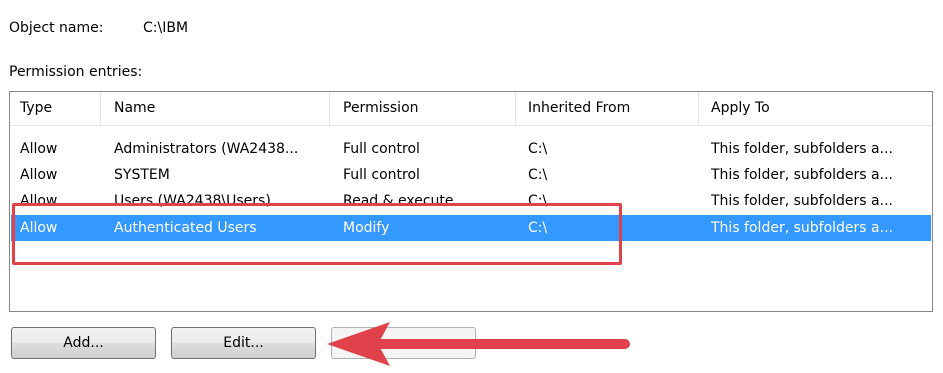 The image size is (943, 373). What do you see at coordinates (579, 108) in the screenshot?
I see `column-header-inherited-from: Inherited From` at bounding box center [579, 108].